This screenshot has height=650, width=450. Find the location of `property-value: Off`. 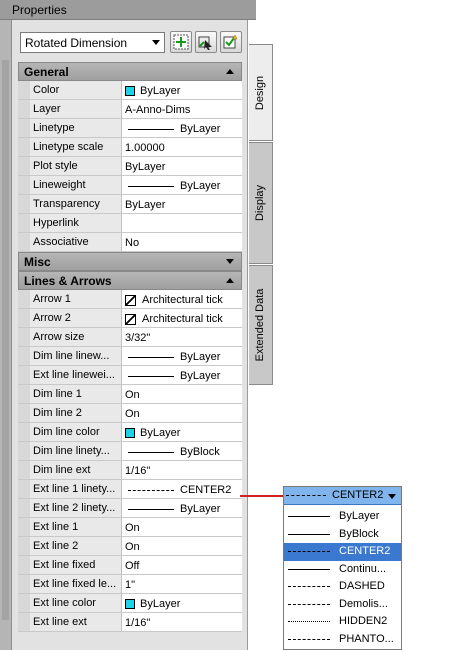

property-value: Off is located at coordinates (182, 565).